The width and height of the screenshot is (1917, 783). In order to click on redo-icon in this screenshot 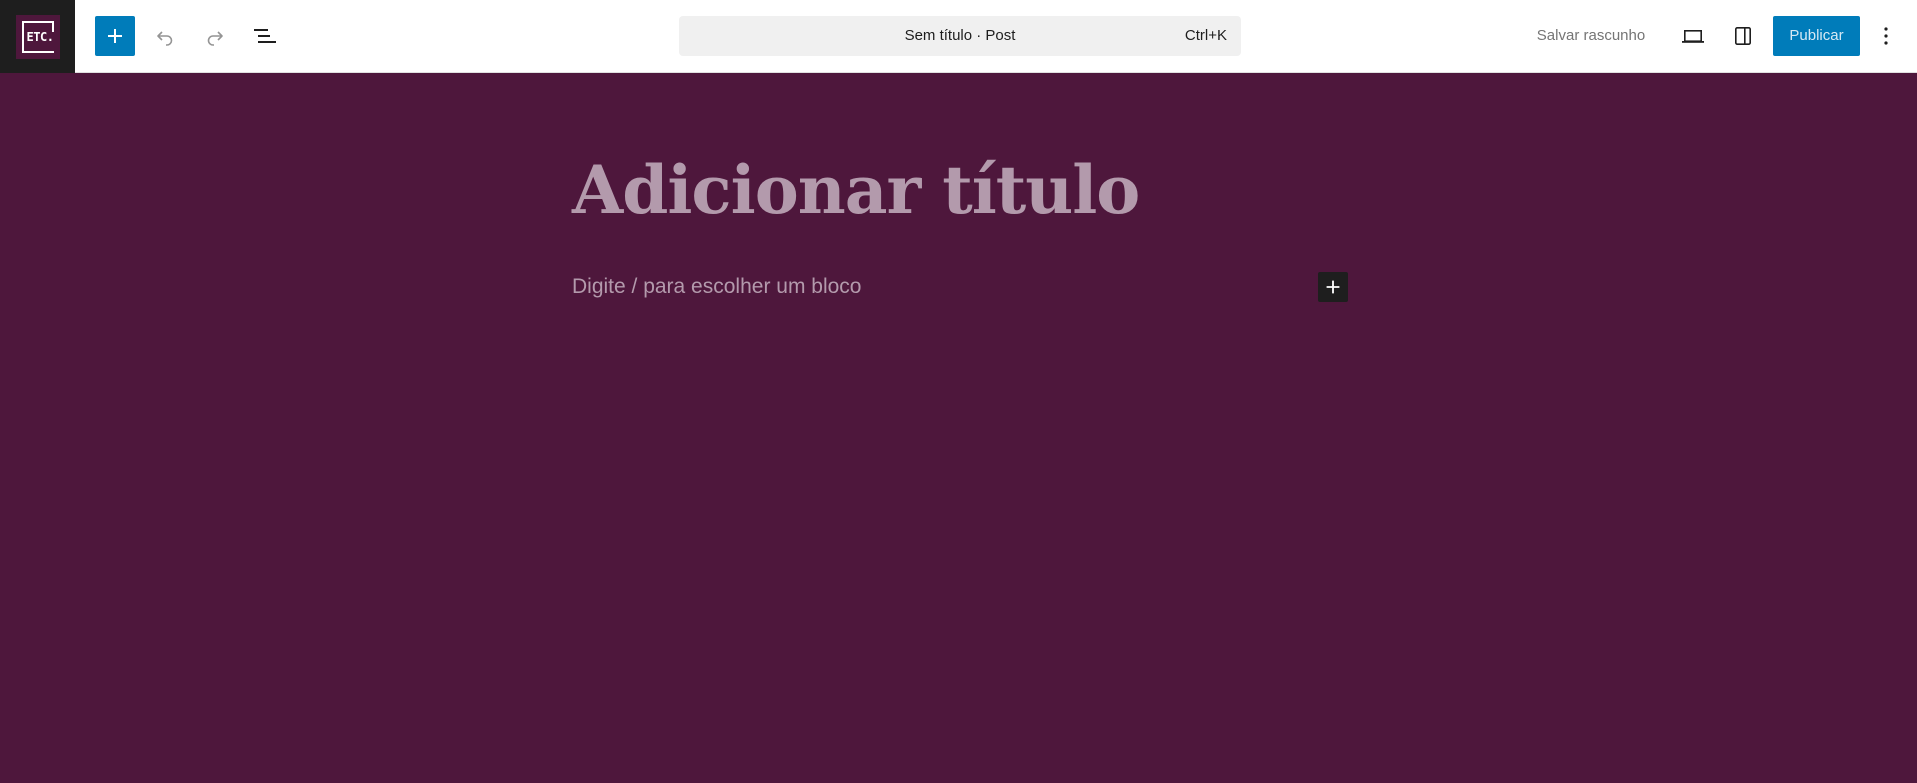, I will do `click(215, 38)`.